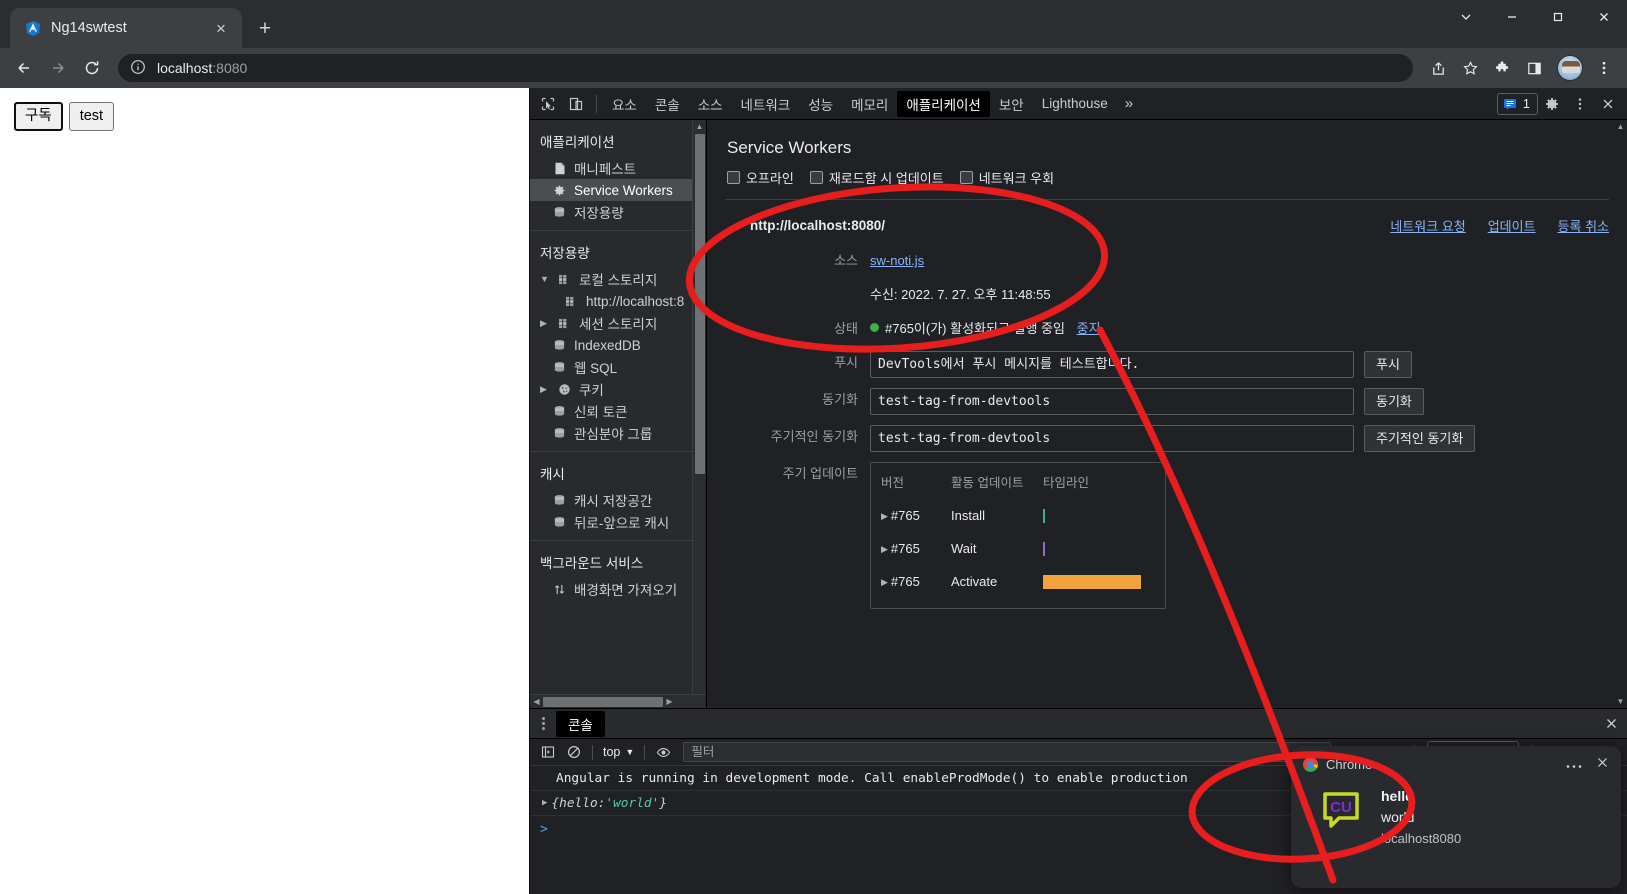  What do you see at coordinates (669, 701) in the screenshot?
I see `scroll-right-arrow-icon: ▶` at bounding box center [669, 701].